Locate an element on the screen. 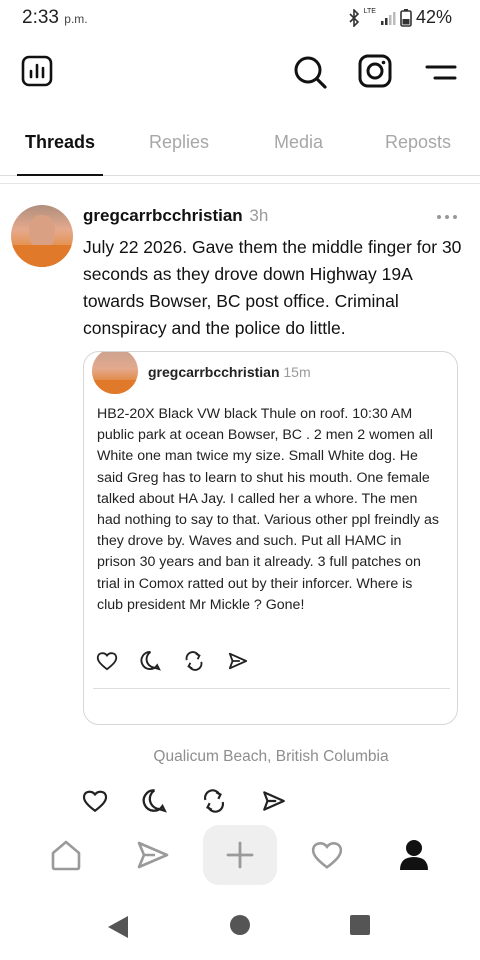 Image resolution: width=480 pixels, height=960 pixels. status-indicators: LTE 42% is located at coordinates (400, 17).